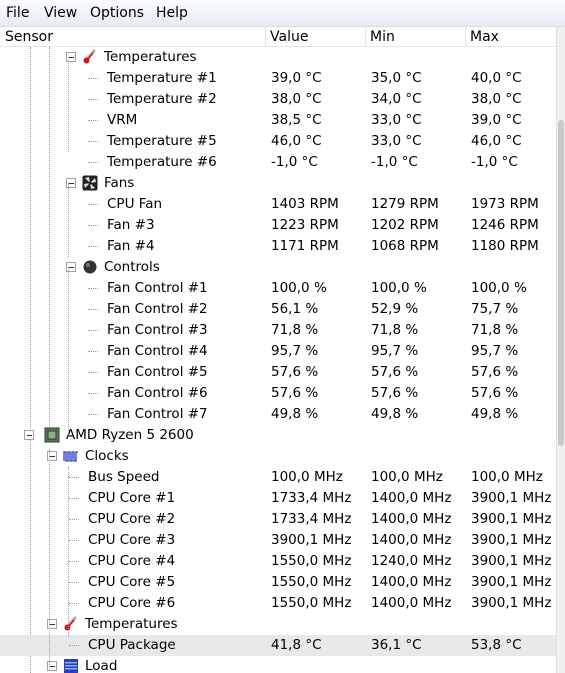  I want to click on sensor-min: 33,0 °C, so click(396, 120).